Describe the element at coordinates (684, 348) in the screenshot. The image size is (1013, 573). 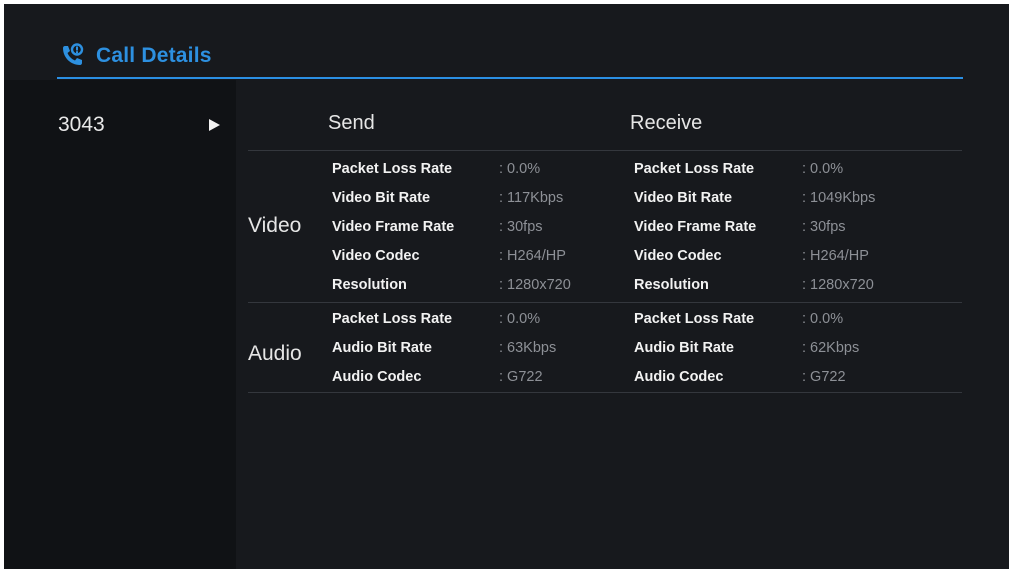
I see `receive-stat-label: Audio Bit Rate` at that location.